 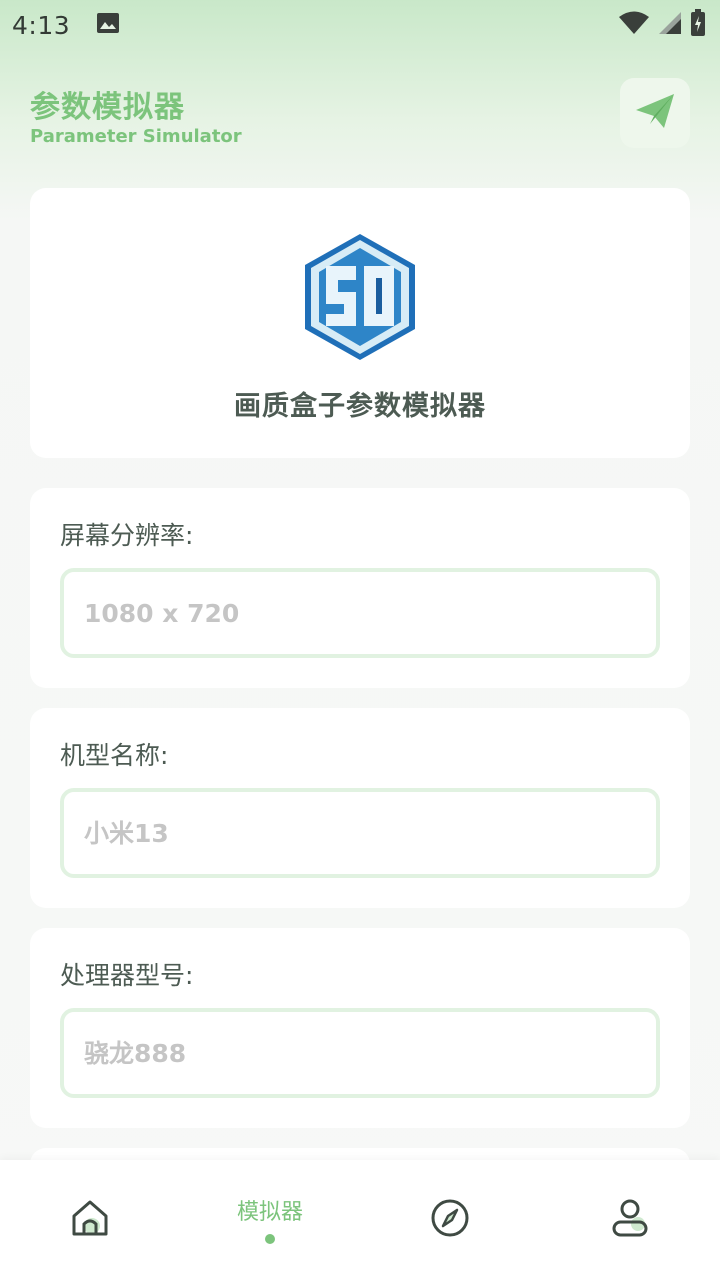 I want to click on home-icon, so click(x=90, y=1220).